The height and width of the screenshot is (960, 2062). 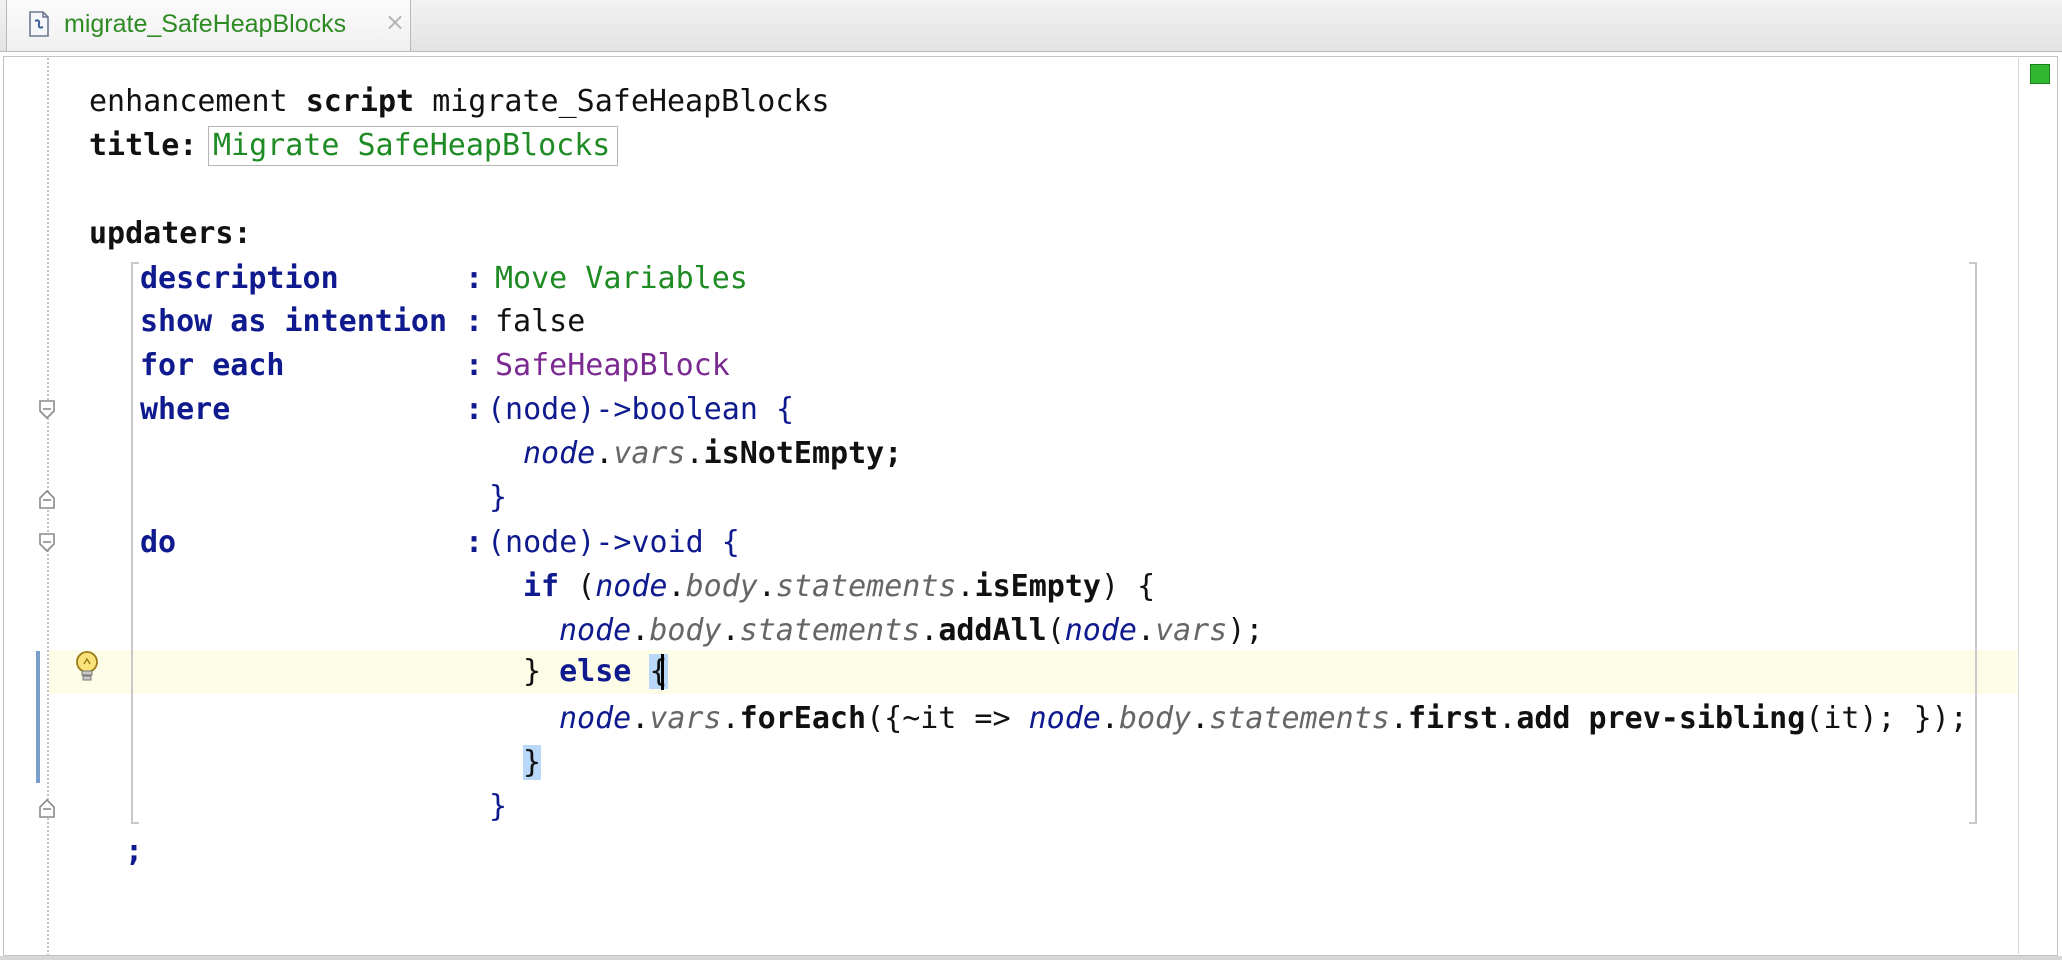 I want to click on paren: ({, so click(x=884, y=718).